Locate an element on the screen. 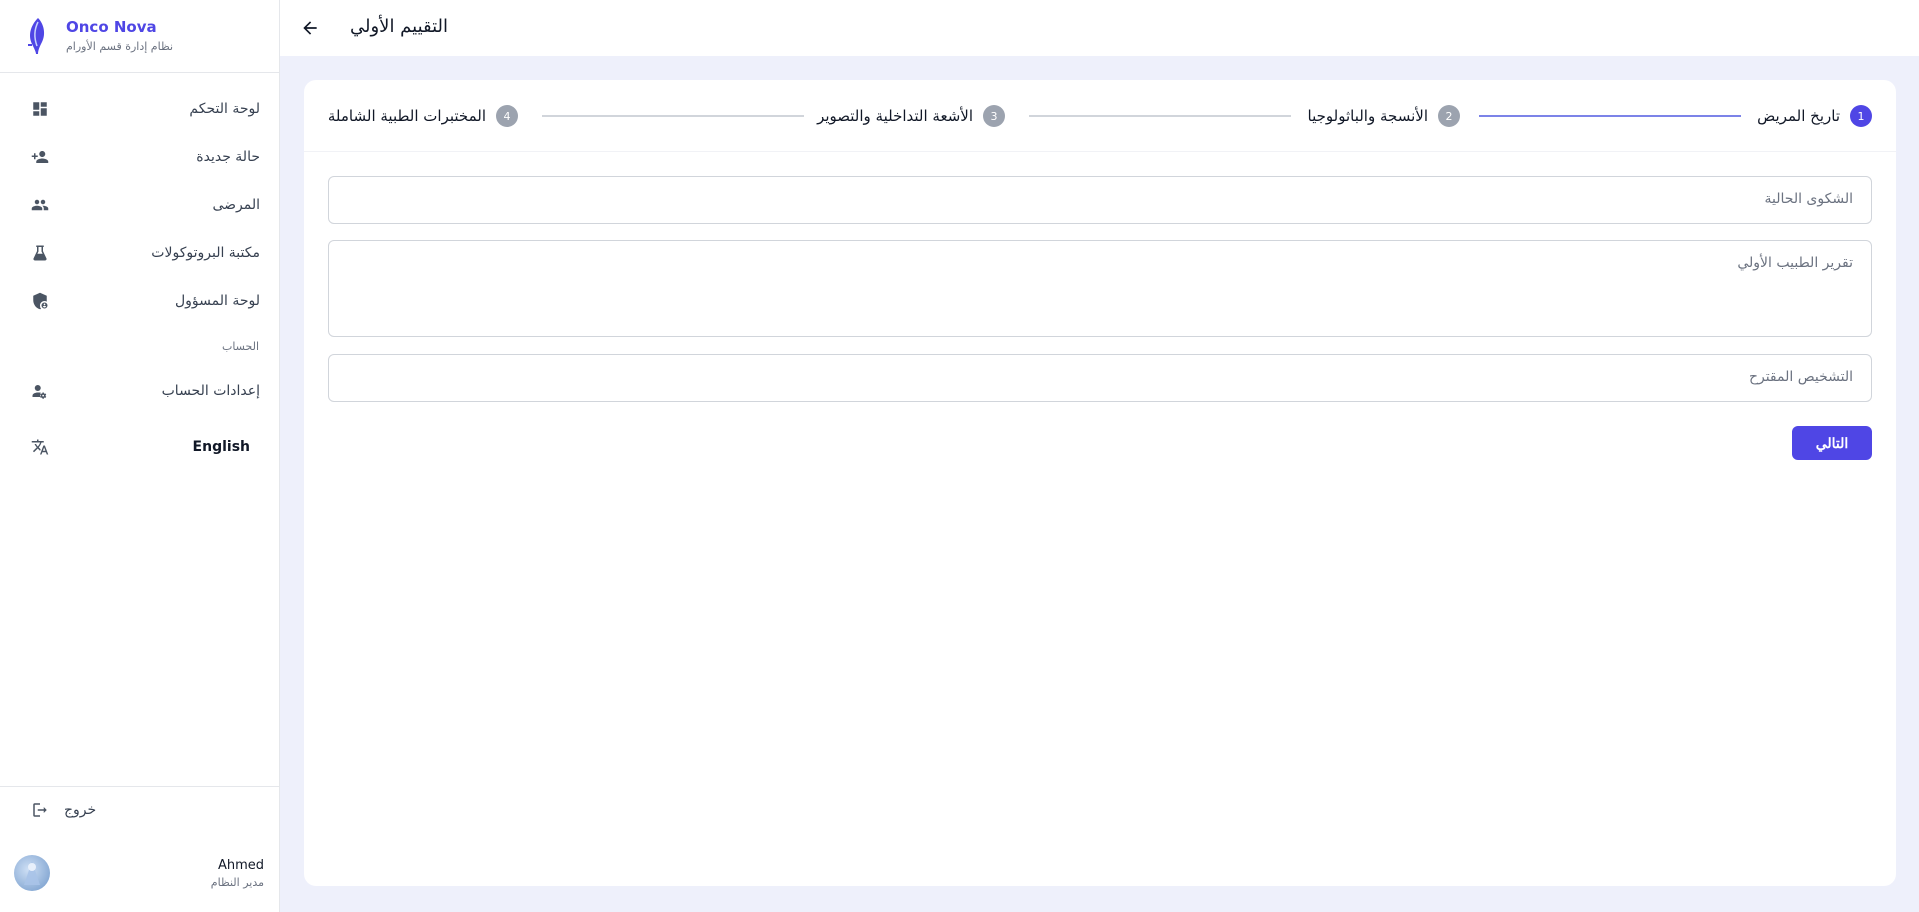 This screenshot has height=912, width=1919. sidebar-item-label: إعدادات الحساب is located at coordinates (210, 391).